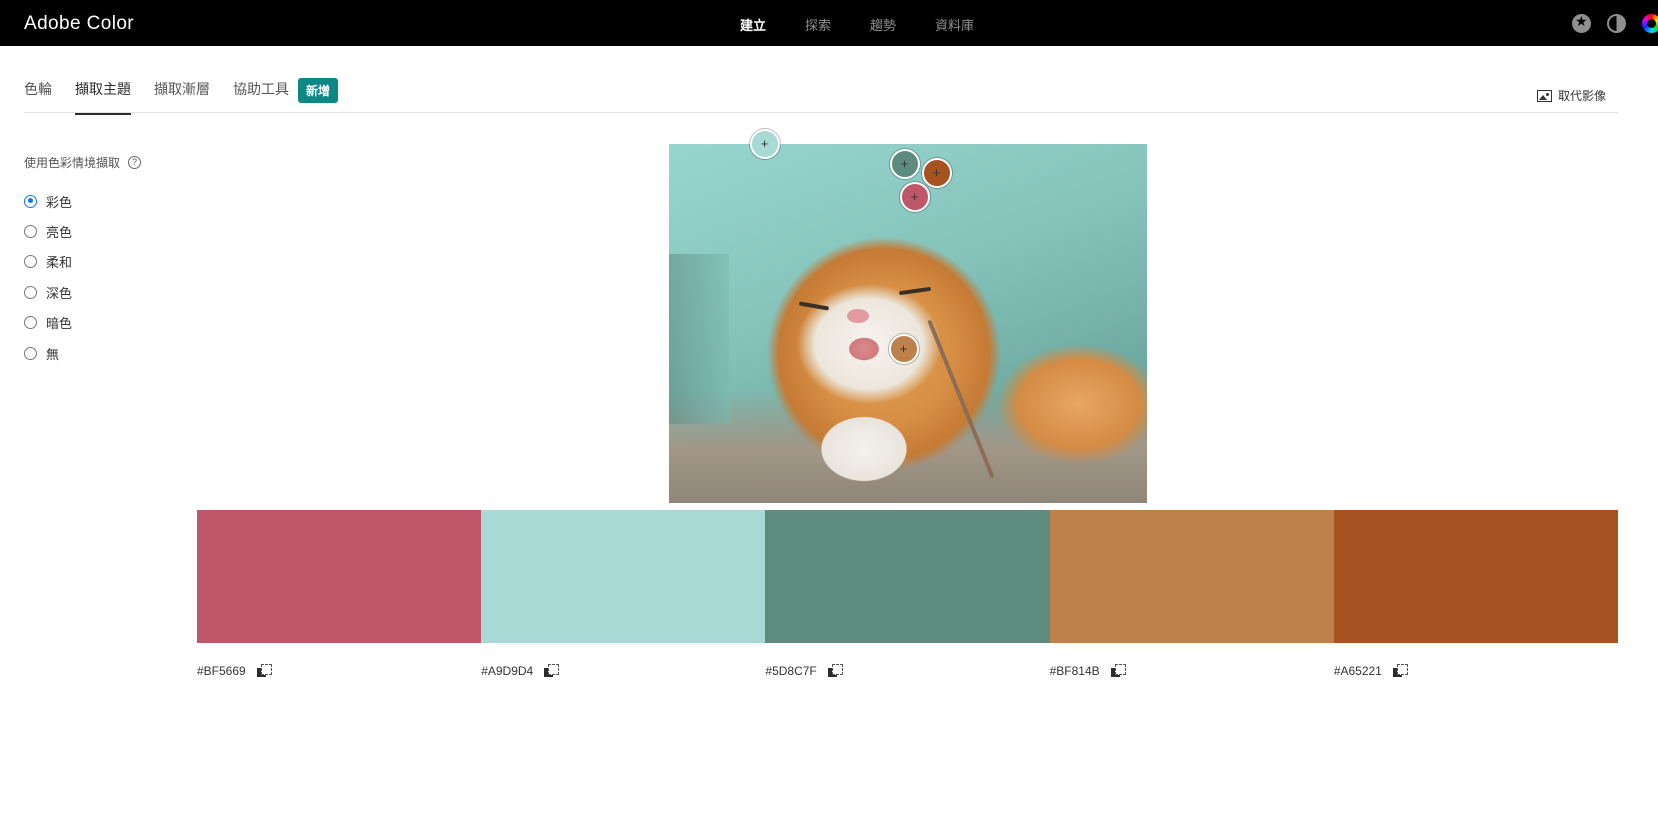 The image size is (1658, 813). Describe the element at coordinates (339, 671) in the screenshot. I see `hex-code-item: #BF5669` at that location.